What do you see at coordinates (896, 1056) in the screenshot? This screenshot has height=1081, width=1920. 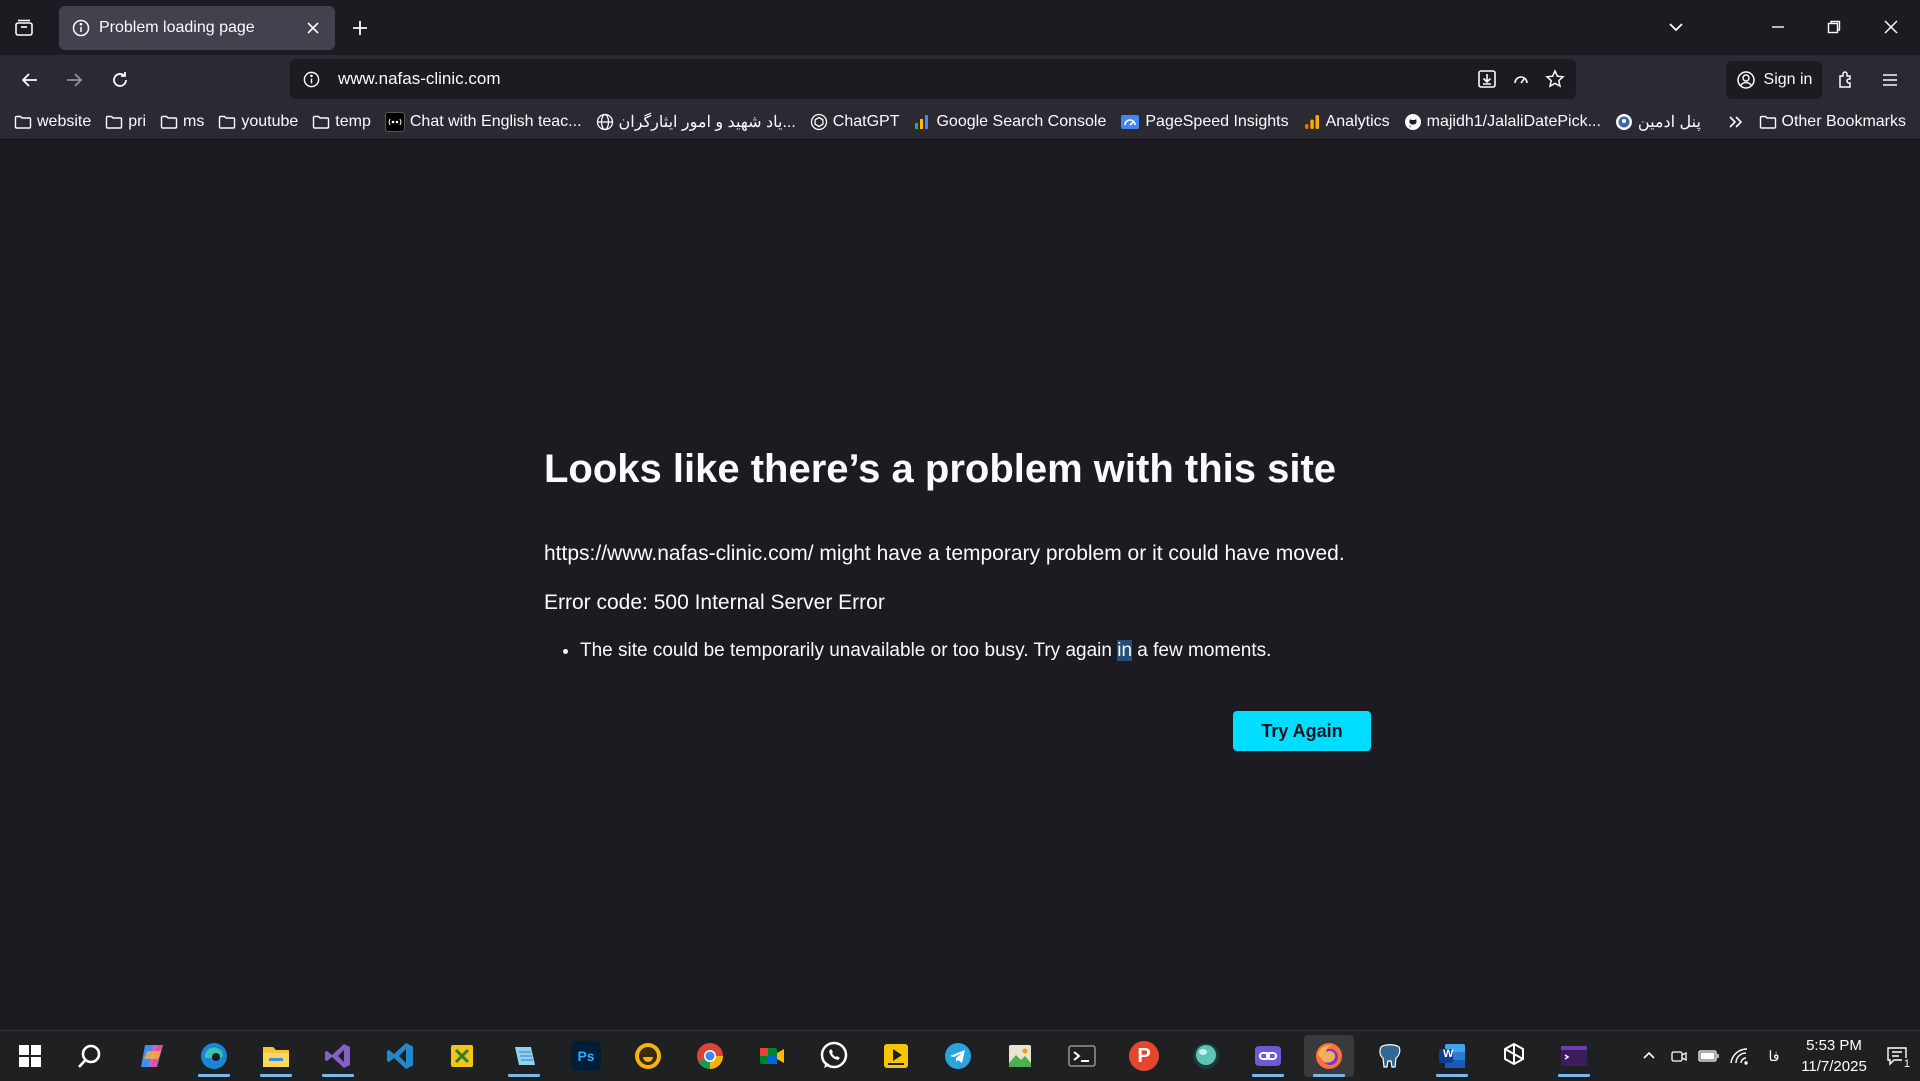 I see `player-icon` at bounding box center [896, 1056].